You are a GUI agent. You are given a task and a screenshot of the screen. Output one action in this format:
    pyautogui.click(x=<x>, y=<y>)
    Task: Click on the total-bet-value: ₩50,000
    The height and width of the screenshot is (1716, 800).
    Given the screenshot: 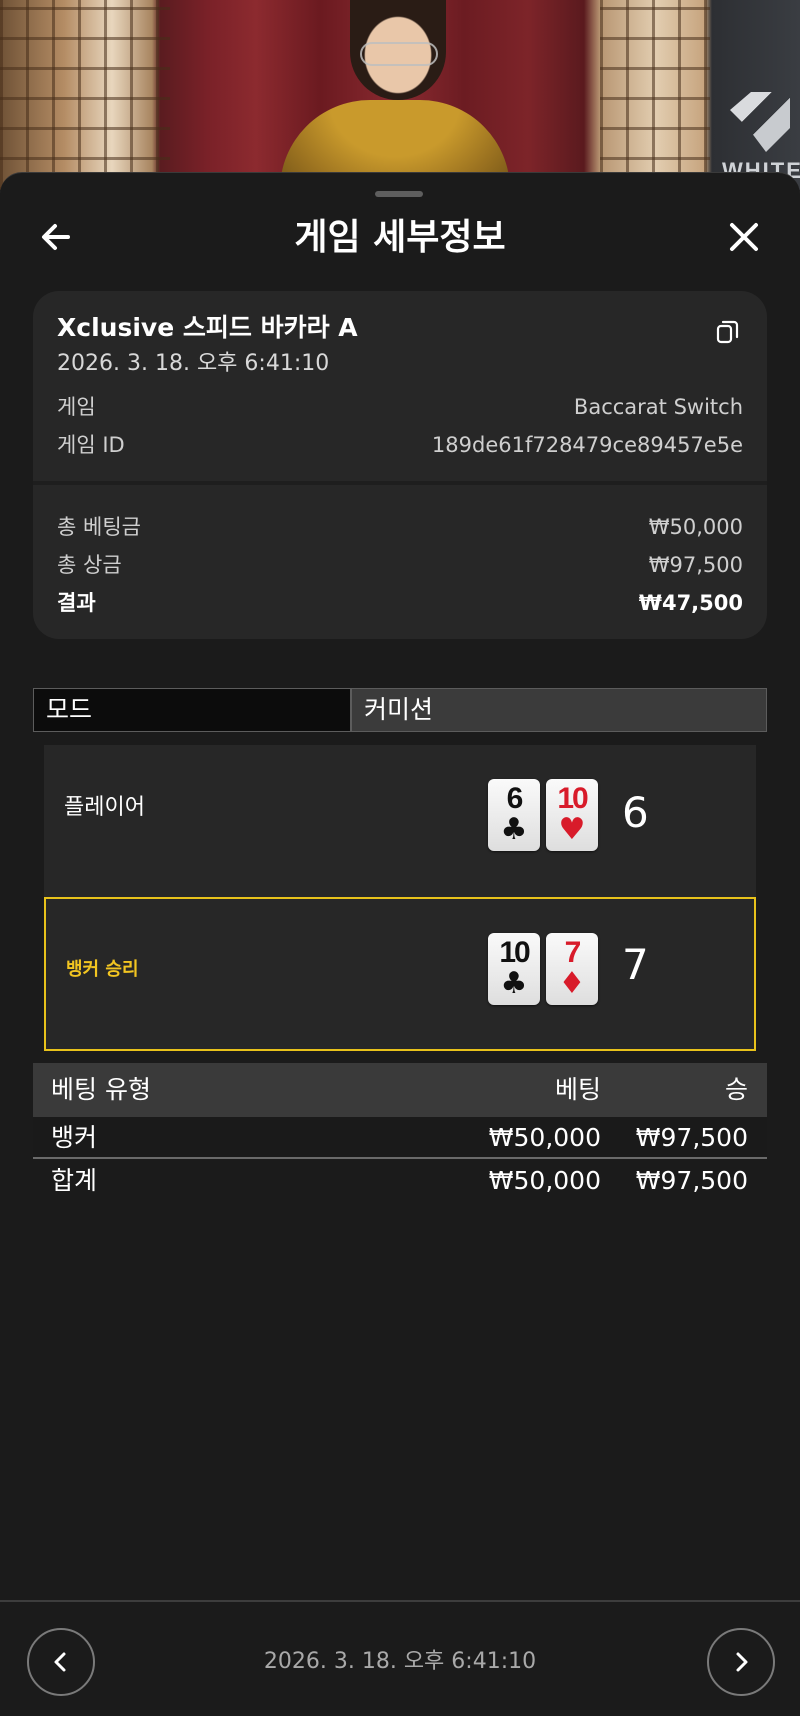 What is the action you would take?
    pyautogui.click(x=695, y=527)
    